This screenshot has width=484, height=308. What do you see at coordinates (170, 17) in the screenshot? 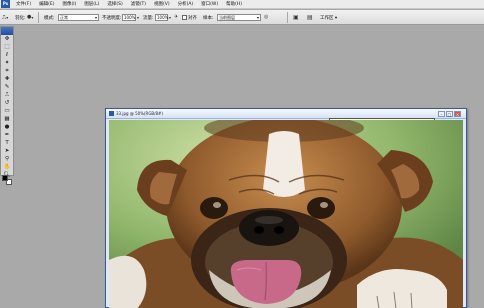
I see `flow-dropdown-icon: ▾` at bounding box center [170, 17].